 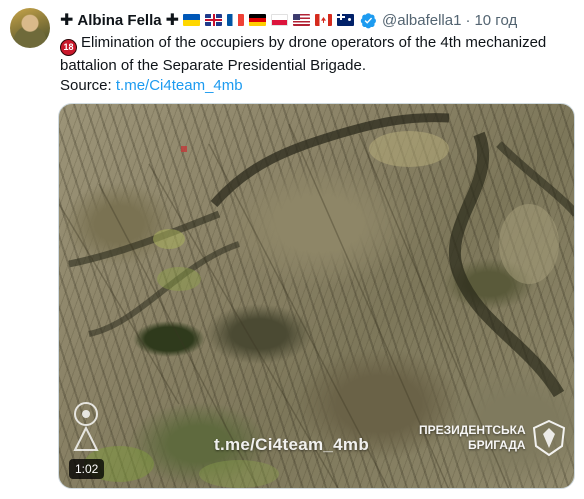 What do you see at coordinates (257, 20) in the screenshot?
I see `germany-flag-icon` at bounding box center [257, 20].